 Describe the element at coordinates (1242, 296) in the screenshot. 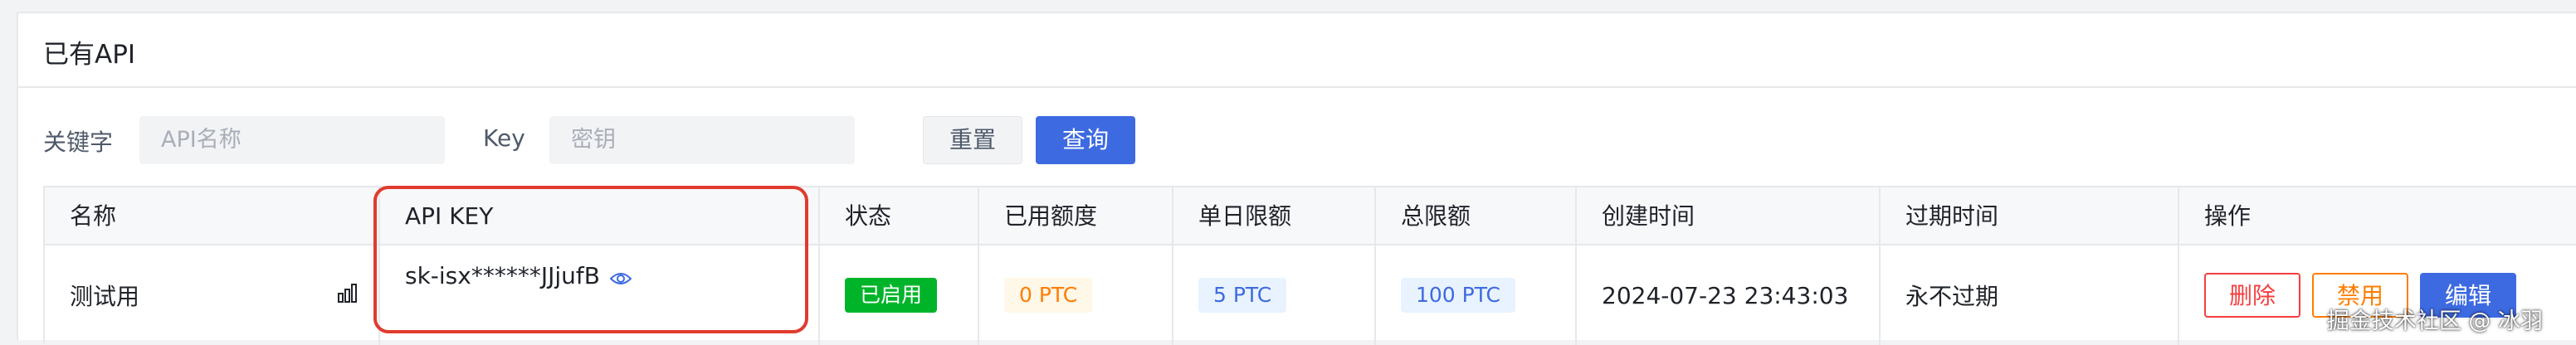

I see `daily-limit-badge: 5 PTC` at that location.